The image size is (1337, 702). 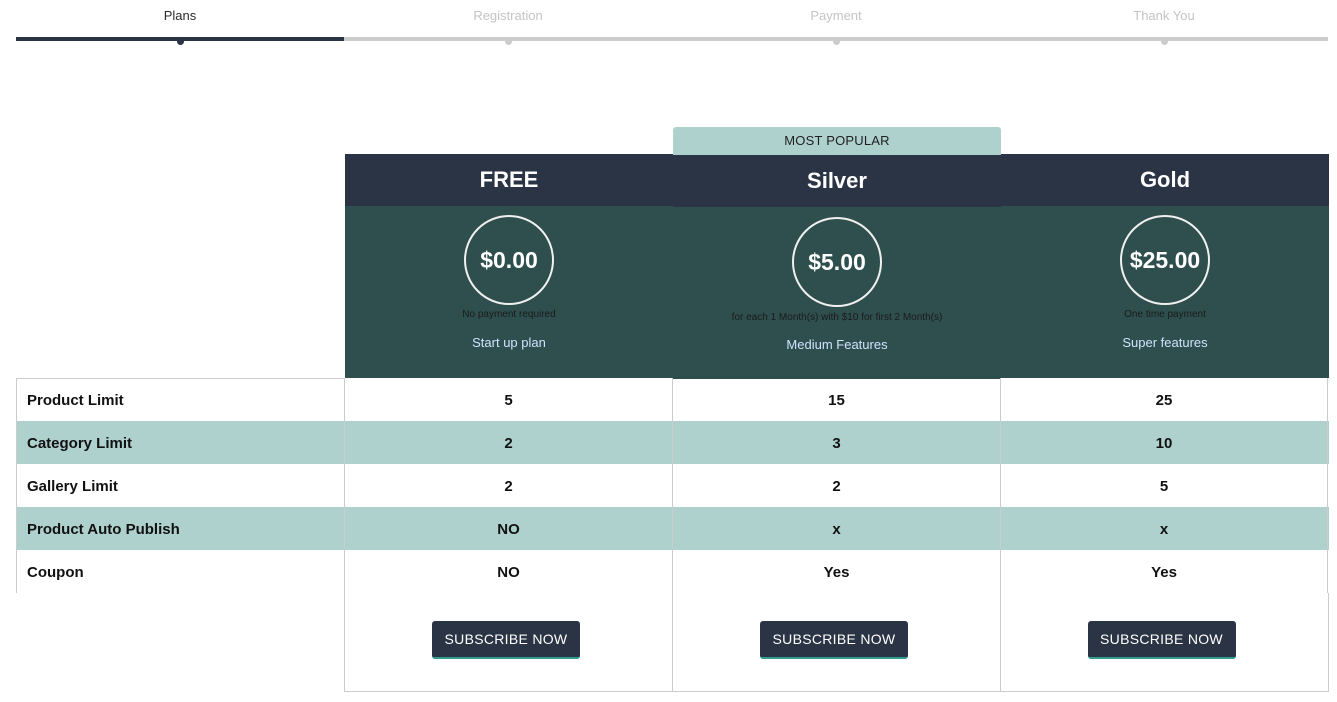 I want to click on plan-footer-free: SUBSCRIBE NOW, so click(x=508, y=642).